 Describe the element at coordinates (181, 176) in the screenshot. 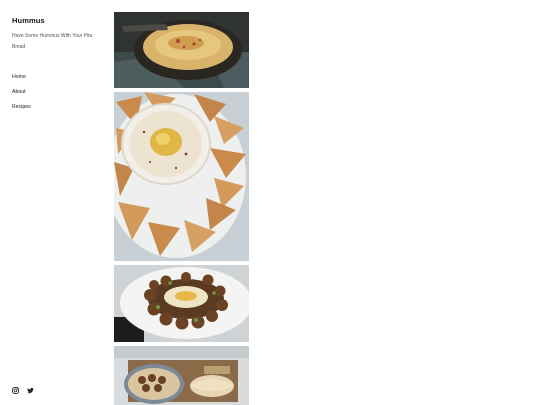

I see `hummus-with-pita-chips-photo` at that location.